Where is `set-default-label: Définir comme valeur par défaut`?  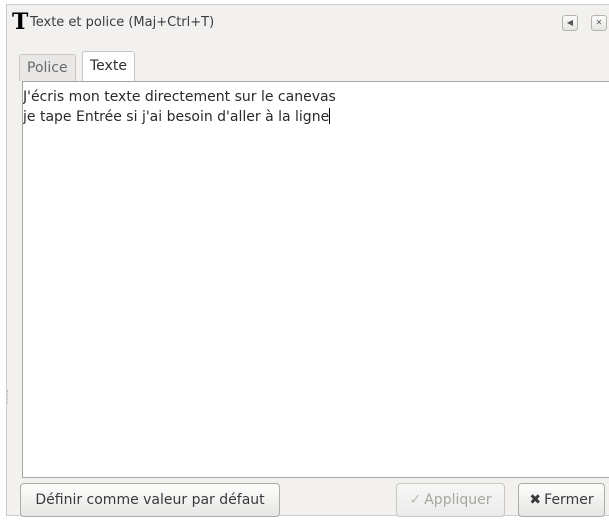 set-default-label: Définir comme valeur par défaut is located at coordinates (150, 500).